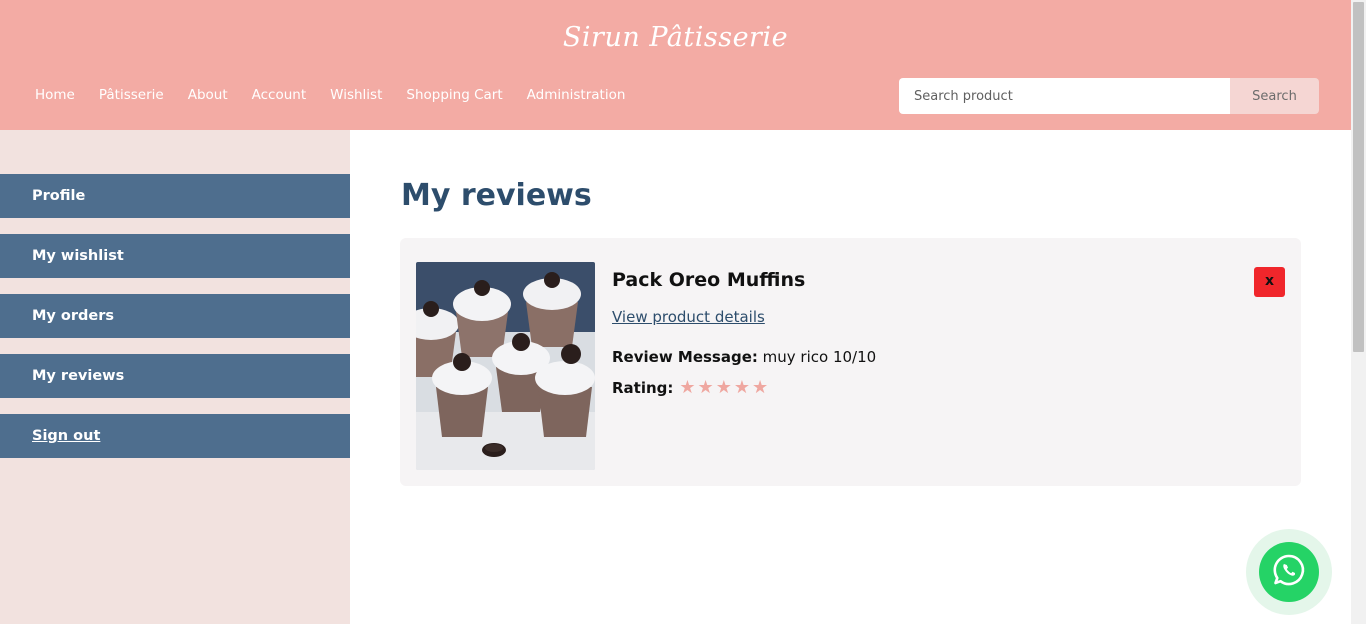  Describe the element at coordinates (1269, 282) in the screenshot. I see `delete-review-button: x` at that location.